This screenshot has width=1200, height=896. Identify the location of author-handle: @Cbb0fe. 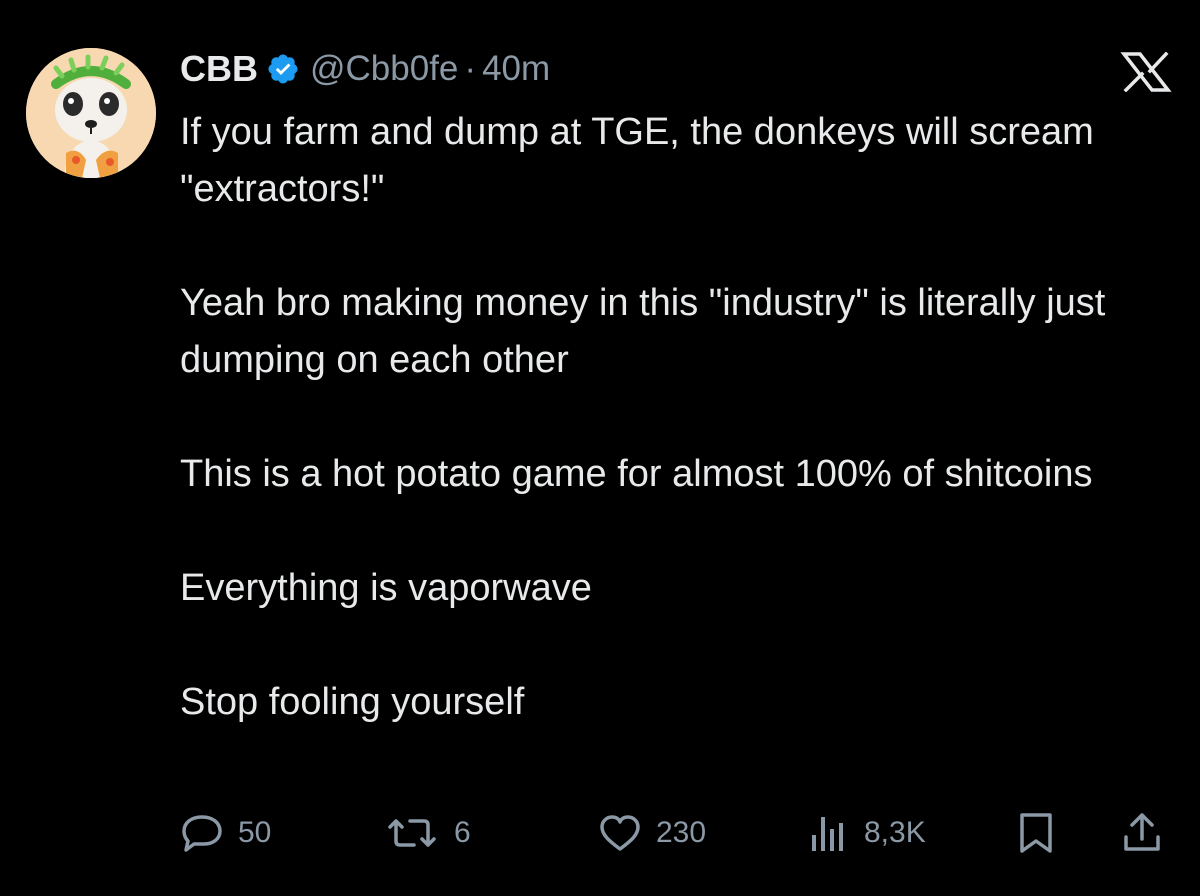
(384, 69).